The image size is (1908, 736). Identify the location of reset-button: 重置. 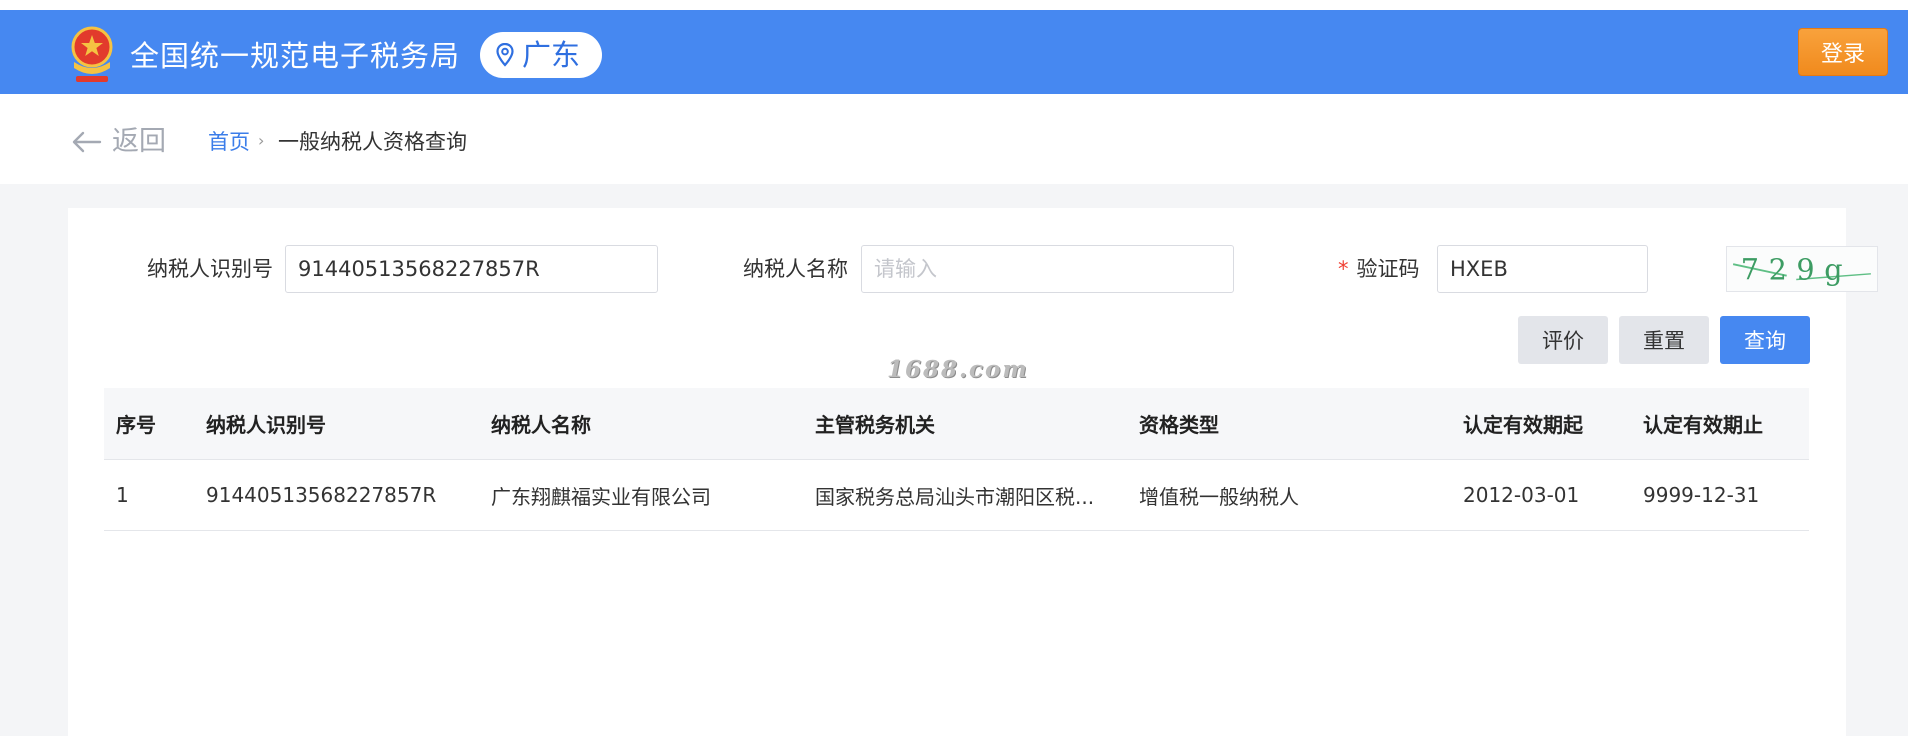
(1664, 340).